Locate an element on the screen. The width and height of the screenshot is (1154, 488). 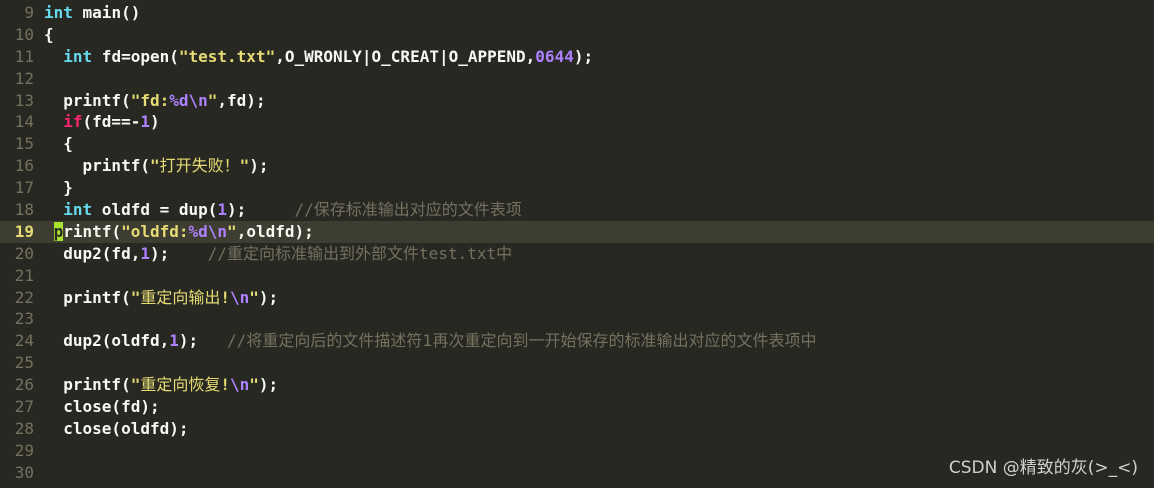
line-number: 9 is located at coordinates (29, 12).